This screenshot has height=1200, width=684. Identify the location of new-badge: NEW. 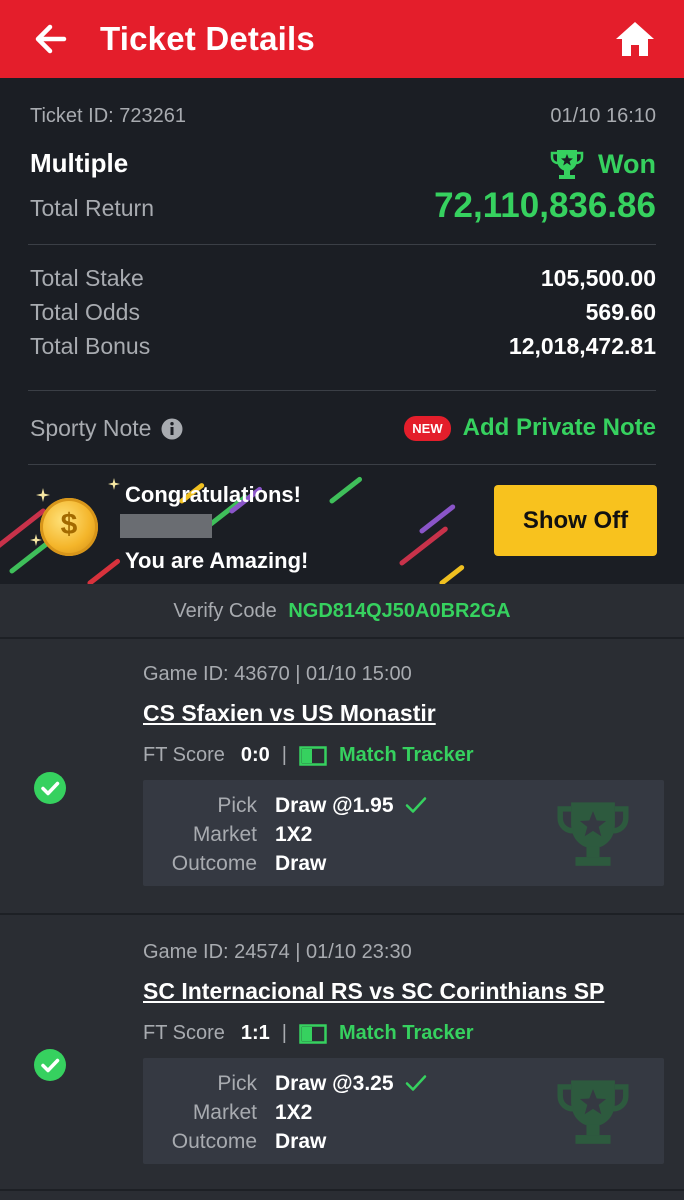
(427, 428).